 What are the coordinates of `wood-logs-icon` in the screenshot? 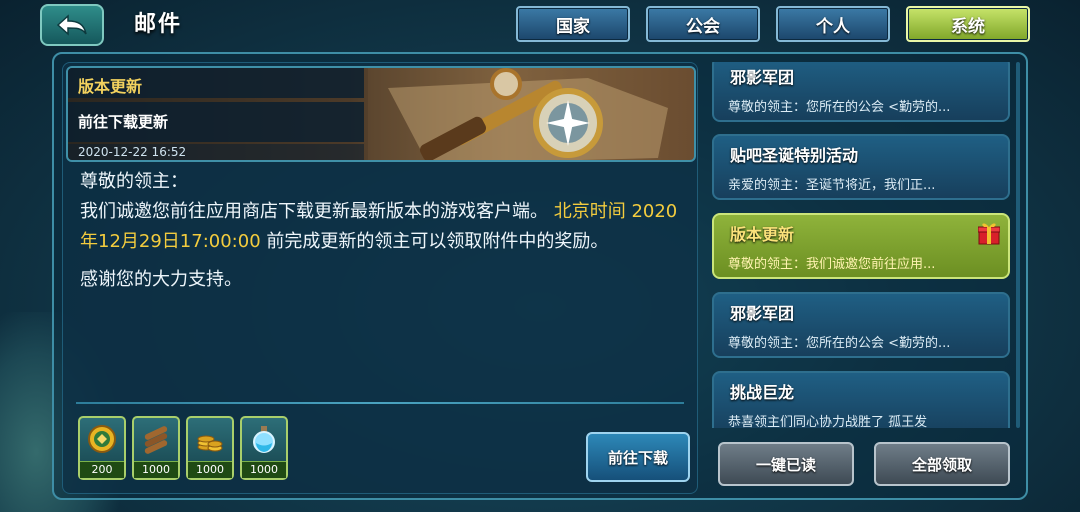 It's located at (156, 440).